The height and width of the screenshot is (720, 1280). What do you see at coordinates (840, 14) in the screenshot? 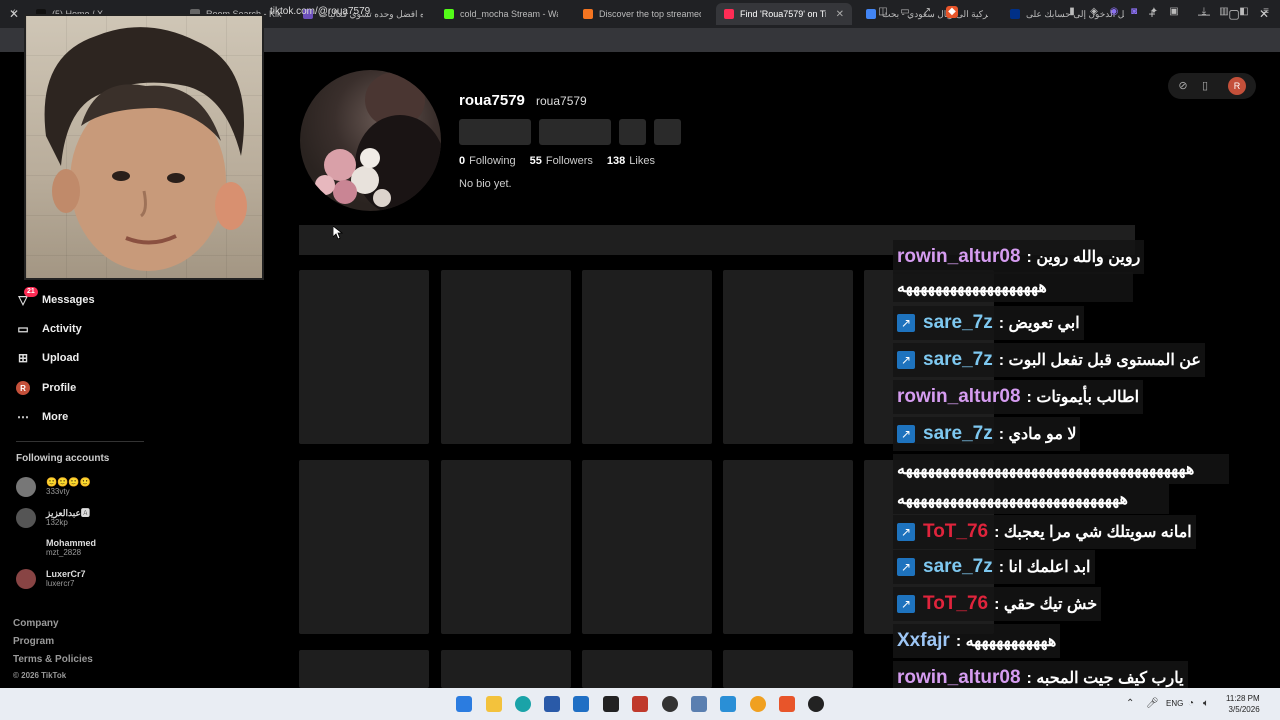
I see `tab-close-icon: ✕` at bounding box center [840, 14].